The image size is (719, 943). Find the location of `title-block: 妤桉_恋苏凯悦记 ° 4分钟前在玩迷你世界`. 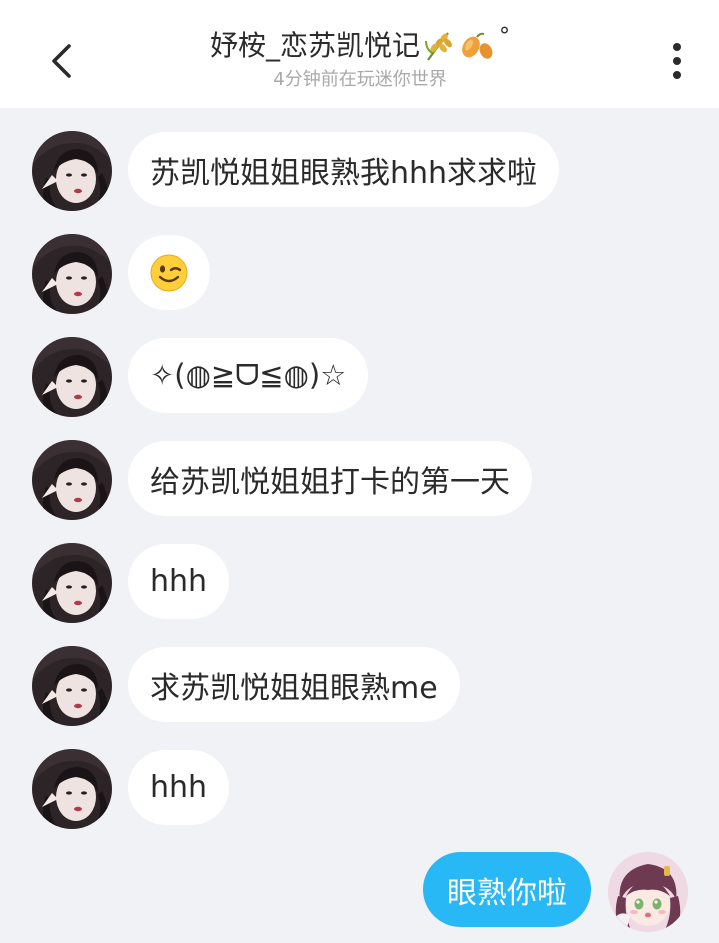

title-block: 妤桉_恋苏凯悦记 ° 4分钟前在玩迷你世界 is located at coordinates (360, 59).